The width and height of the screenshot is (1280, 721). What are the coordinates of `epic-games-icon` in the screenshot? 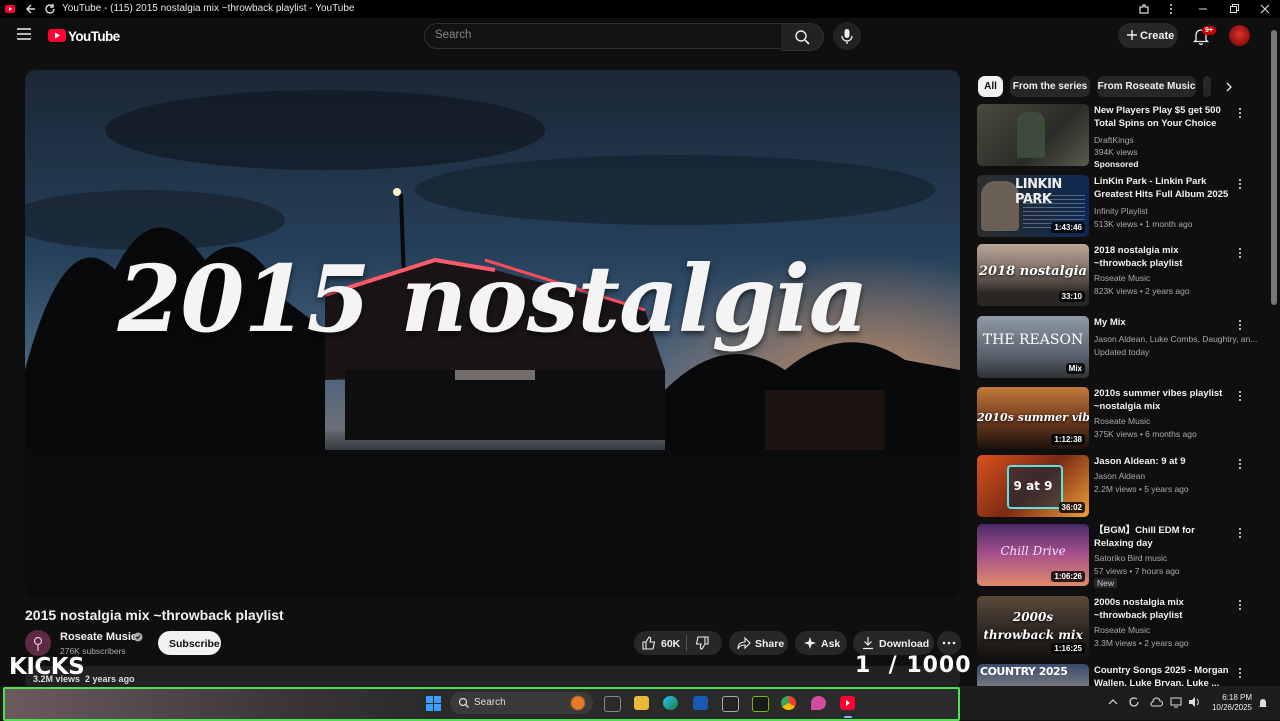 It's located at (730, 704).